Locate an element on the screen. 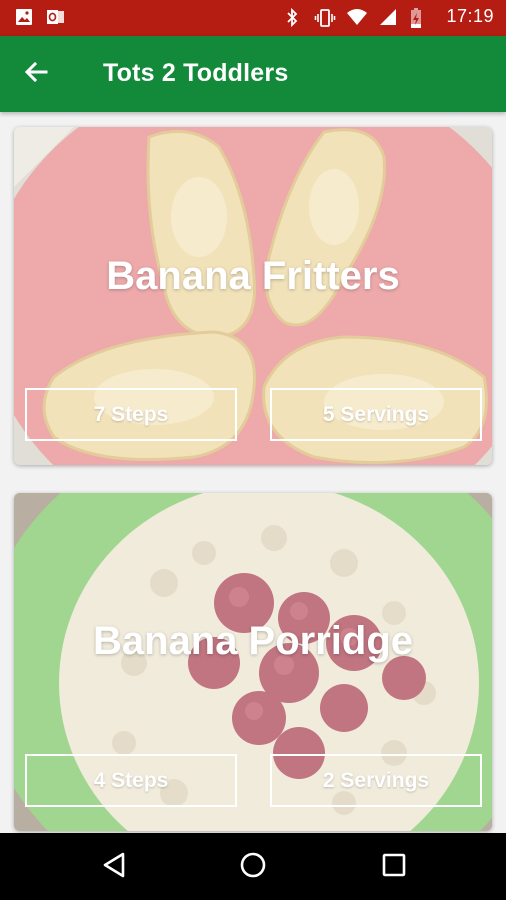  recipe-title: Banana Fritters is located at coordinates (253, 276).